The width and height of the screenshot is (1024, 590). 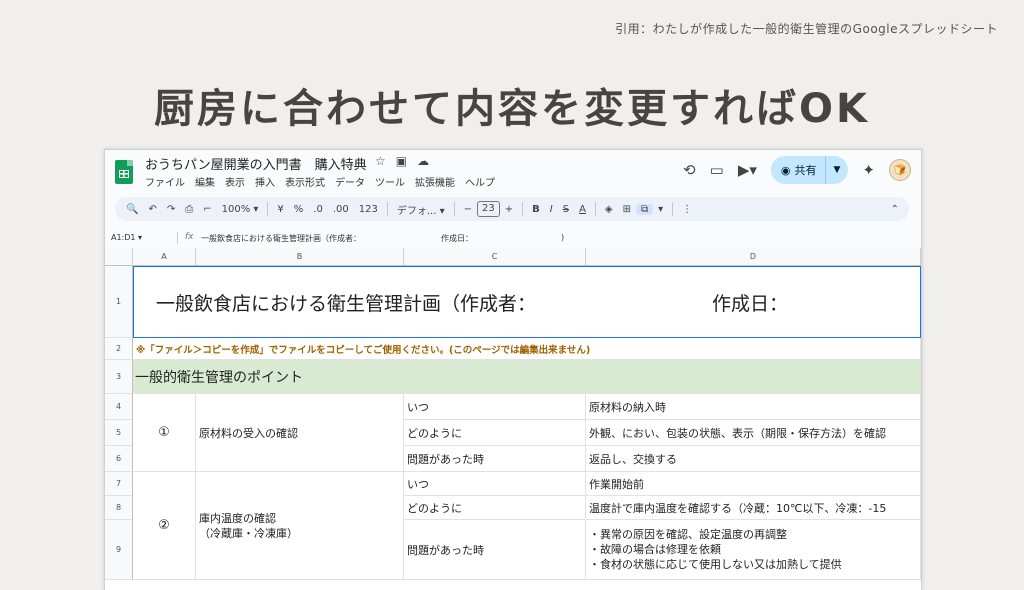 What do you see at coordinates (205, 181) in the screenshot?
I see `menu-edit: 編集` at bounding box center [205, 181].